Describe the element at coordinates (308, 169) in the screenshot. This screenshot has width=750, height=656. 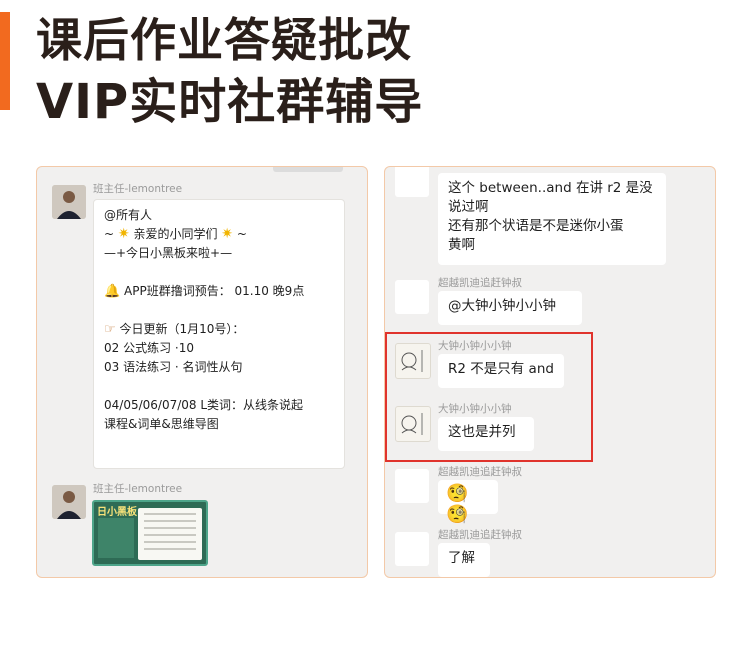
I see `scroll-indicator` at that location.